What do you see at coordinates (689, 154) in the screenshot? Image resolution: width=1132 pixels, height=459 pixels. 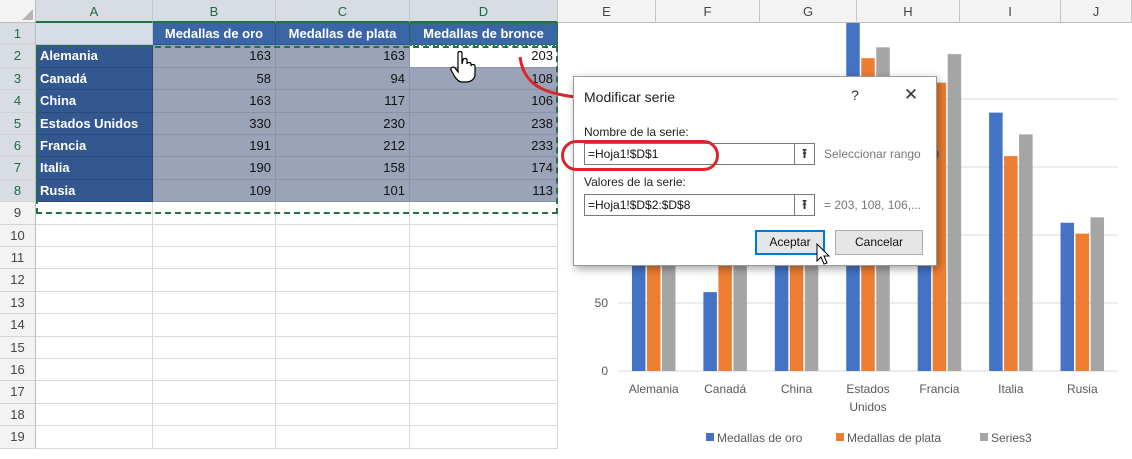 I see `series-name-field: =Hoja1!$D$1` at bounding box center [689, 154].